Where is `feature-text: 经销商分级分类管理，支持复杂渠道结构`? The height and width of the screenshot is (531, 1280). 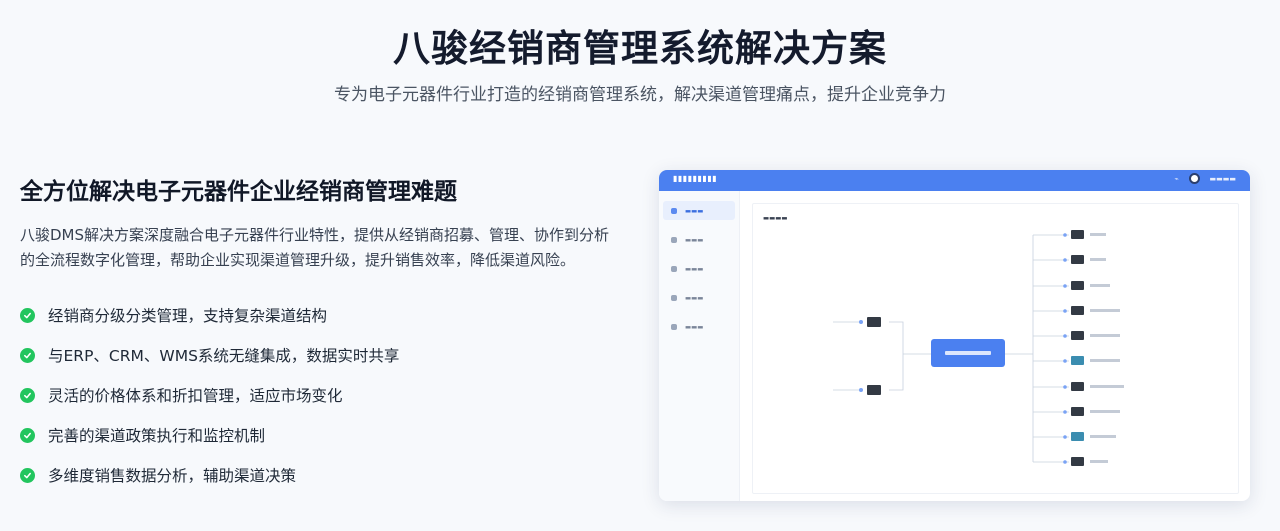 feature-text: 经销商分级分类管理，支持复杂渠道结构 is located at coordinates (188, 316).